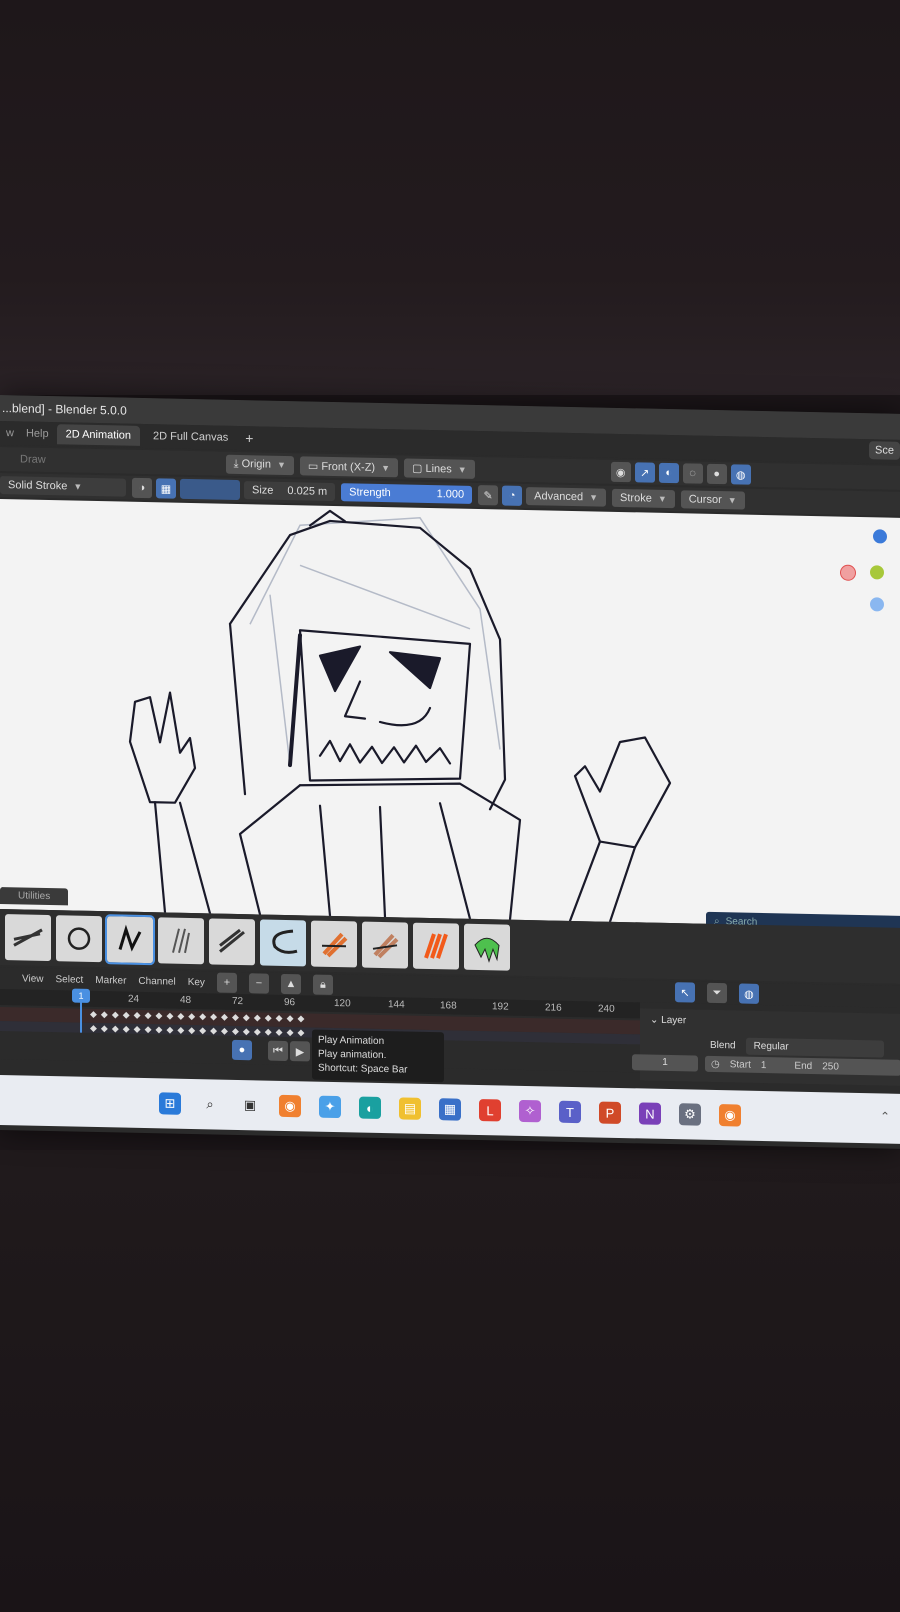 The image size is (900, 1612). I want to click on timeline-menu-view: View, so click(33, 978).